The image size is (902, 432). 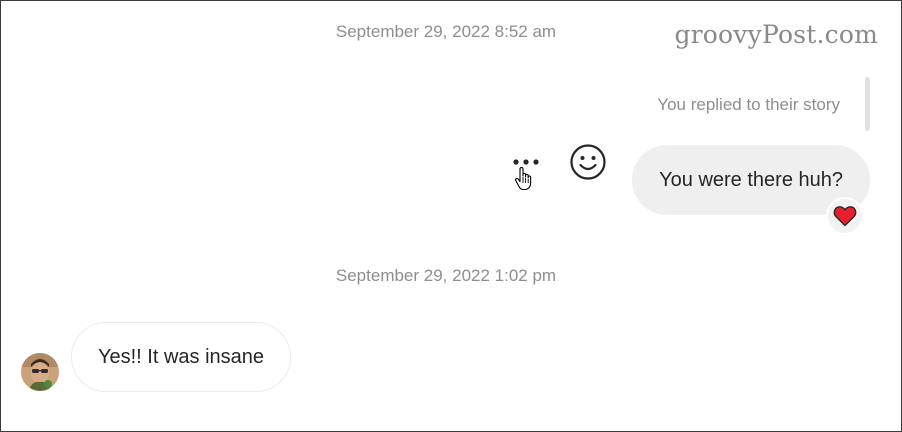 What do you see at coordinates (524, 178) in the screenshot?
I see `hand-pointer-icon` at bounding box center [524, 178].